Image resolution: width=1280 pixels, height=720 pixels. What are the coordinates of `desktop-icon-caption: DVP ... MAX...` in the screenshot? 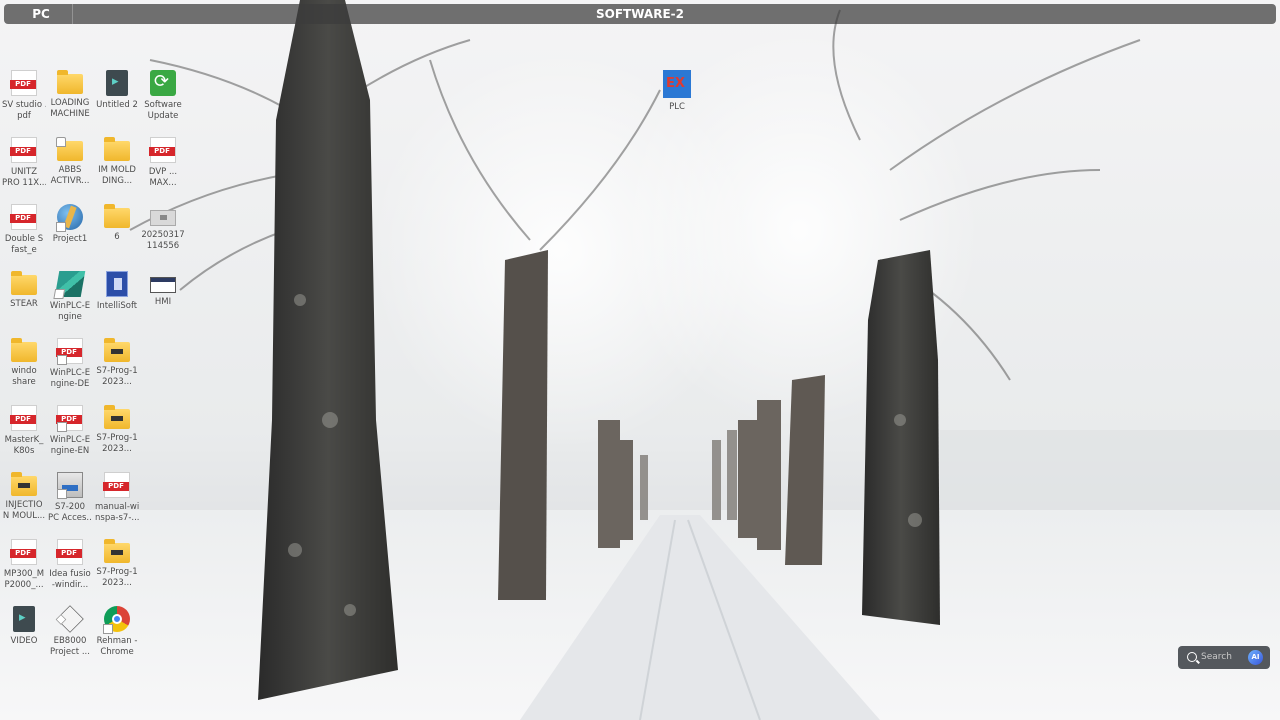 It's located at (163, 178).